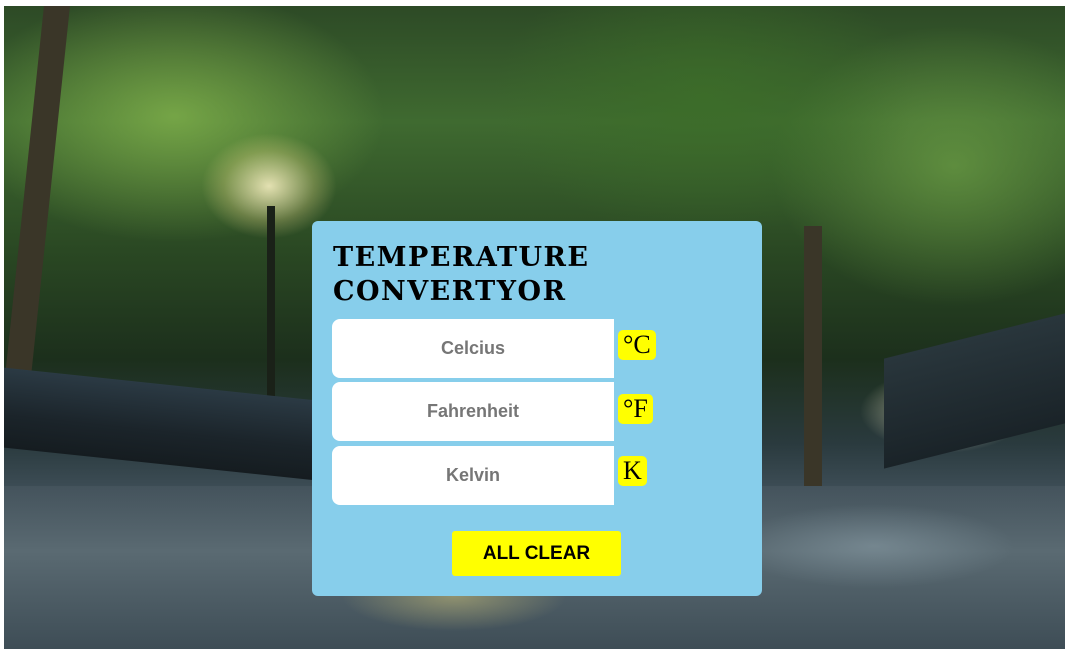 Image resolution: width=1069 pixels, height=654 pixels. Describe the element at coordinates (473, 411) in the screenshot. I see `fahrenheit-input` at that location.